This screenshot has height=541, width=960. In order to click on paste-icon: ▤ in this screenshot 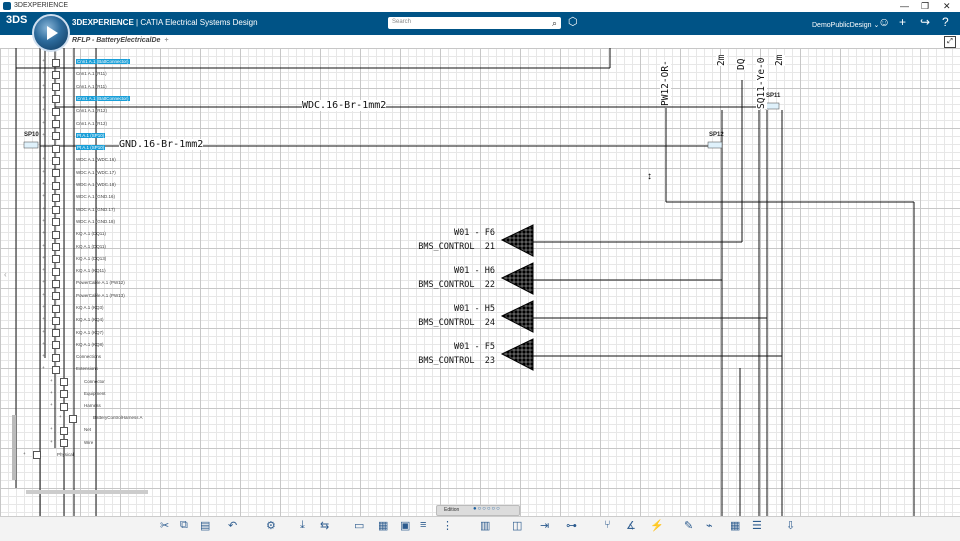, I will do `click(205, 525)`.